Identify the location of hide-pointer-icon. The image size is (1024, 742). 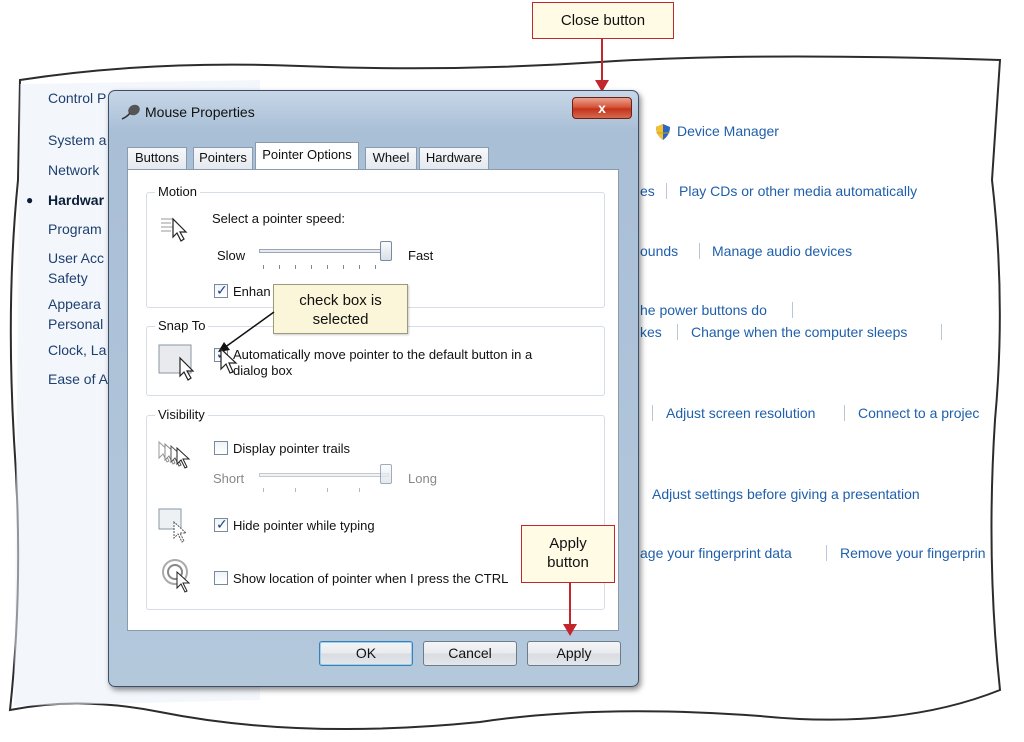
(173, 525).